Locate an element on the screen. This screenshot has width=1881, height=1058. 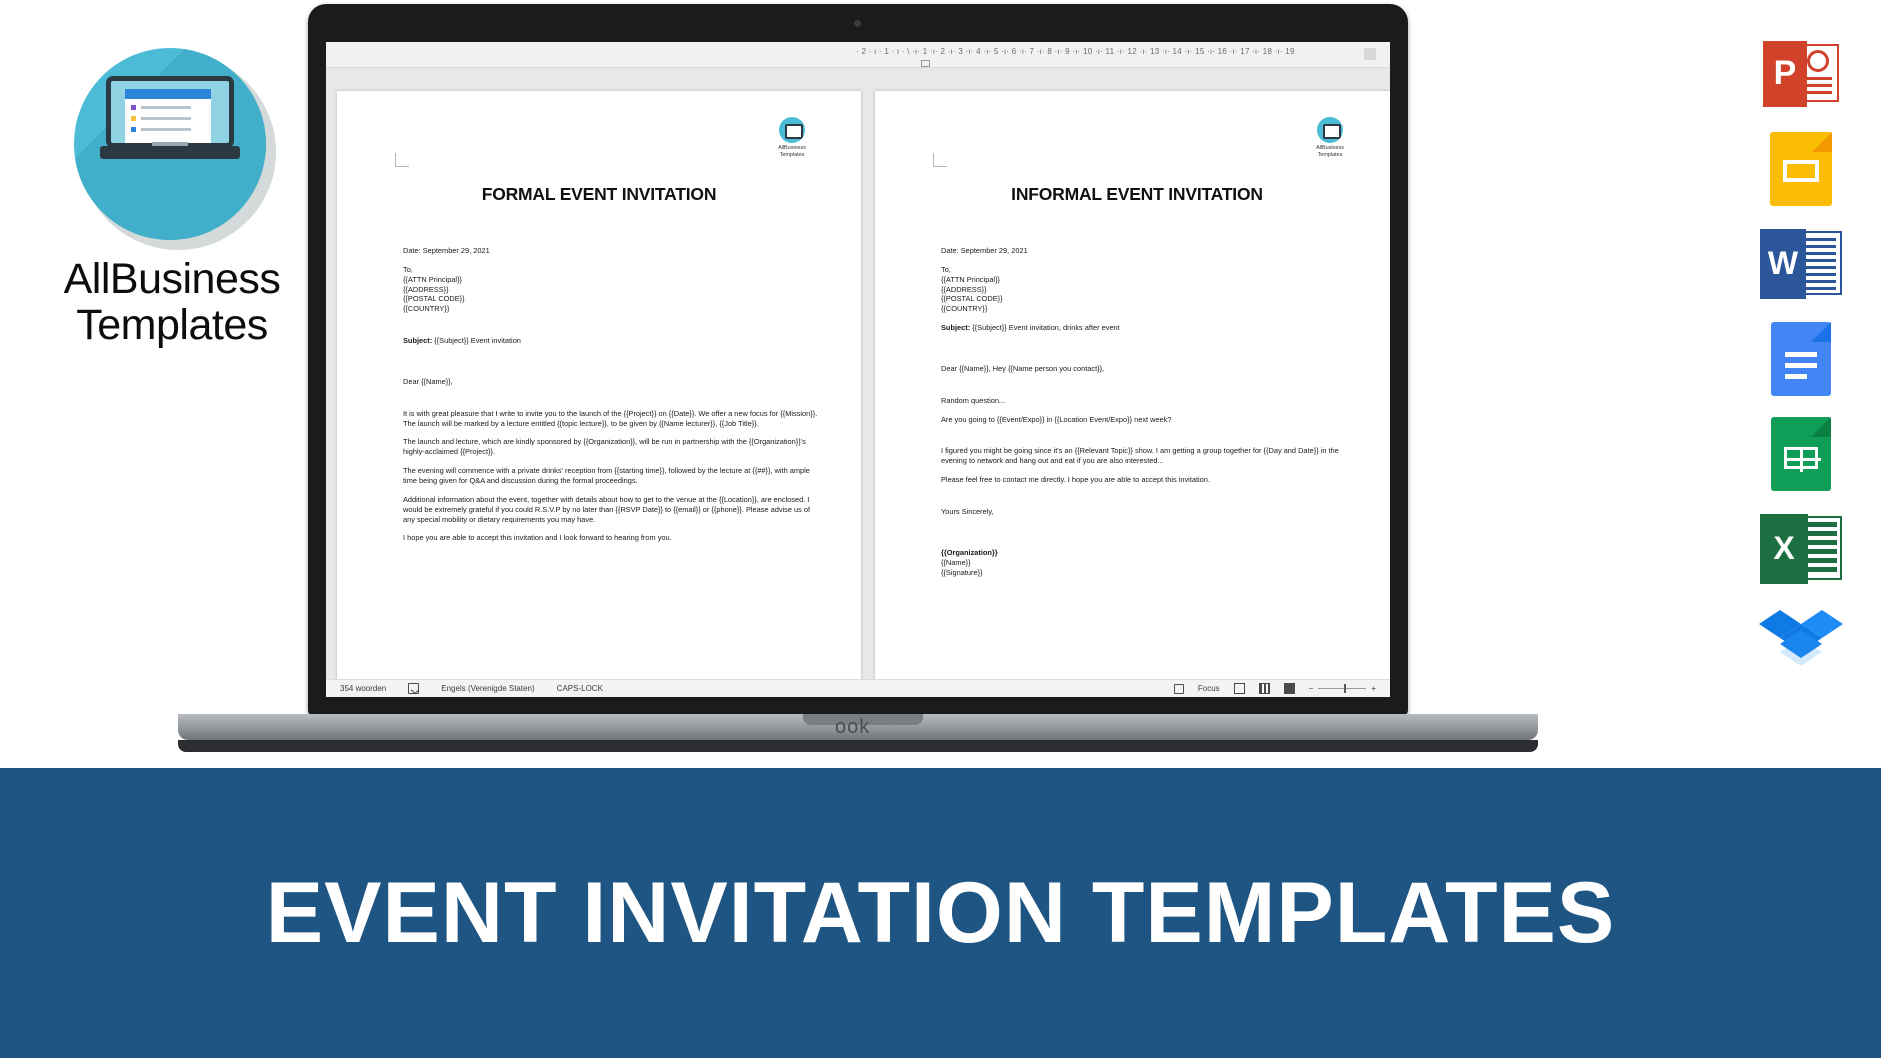
brand-title-line2: Templates is located at coordinates (172, 325).